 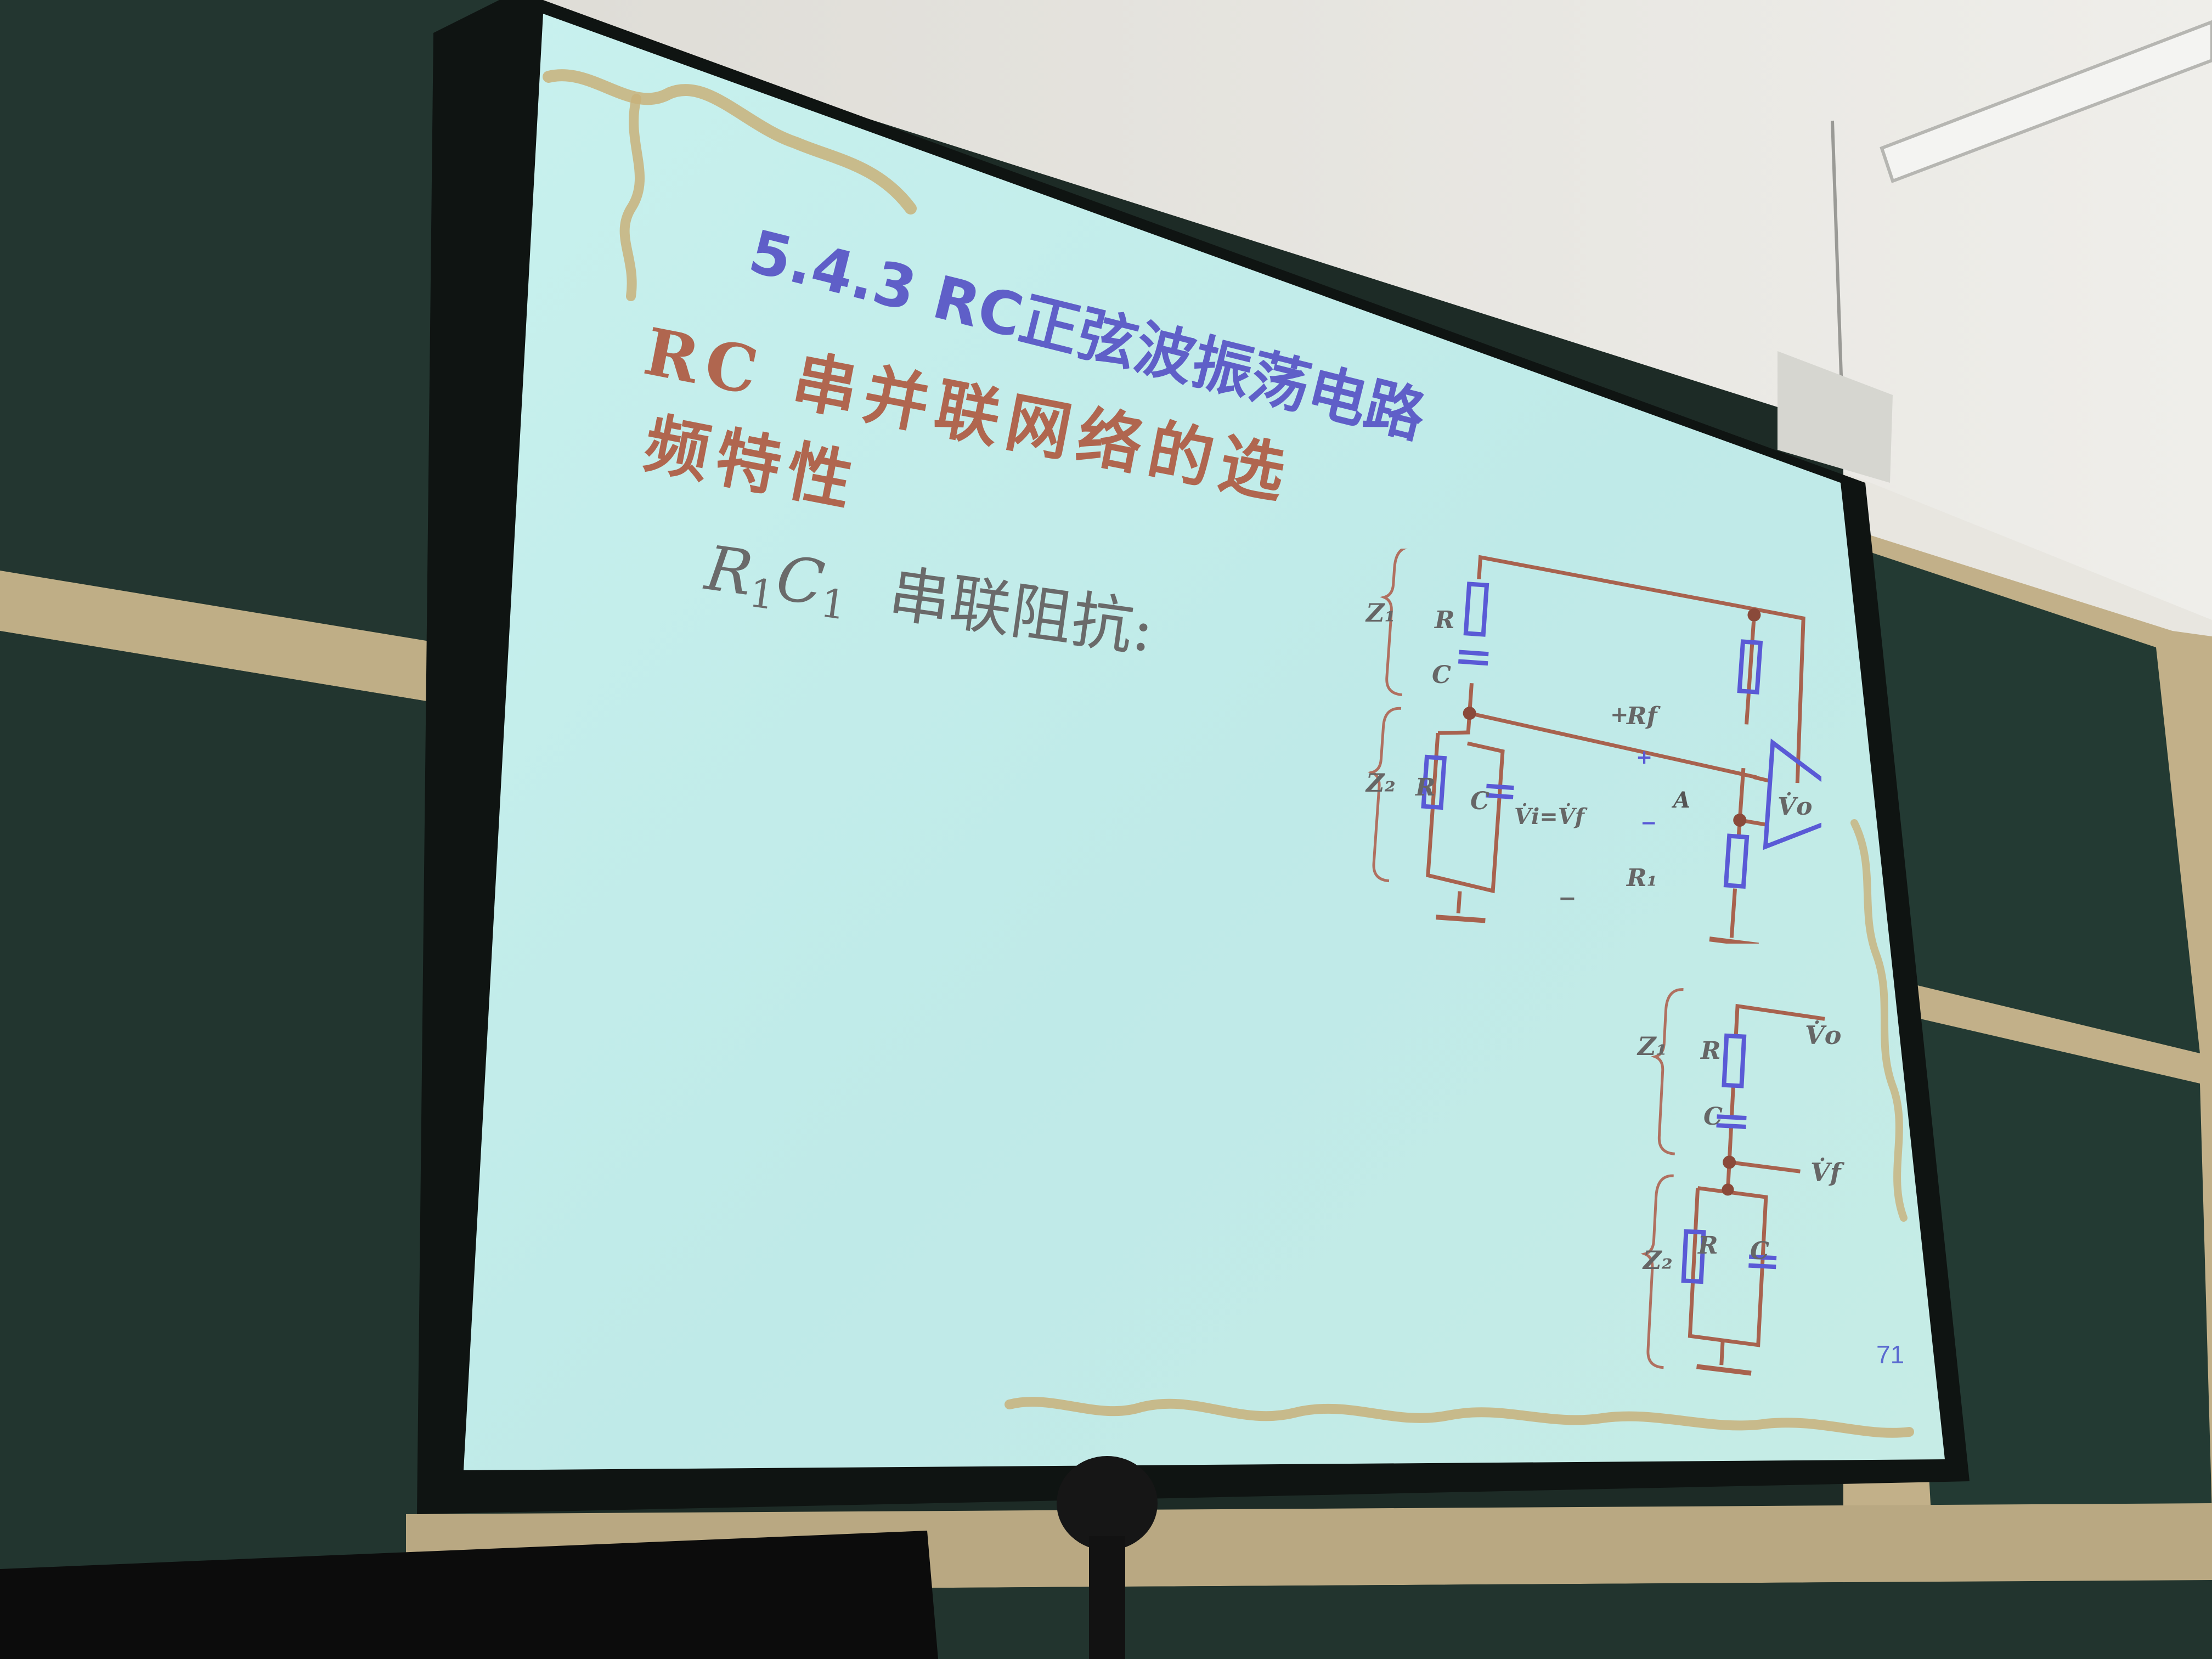 I want to click on label-z2: Z₂, so click(x=1381, y=783).